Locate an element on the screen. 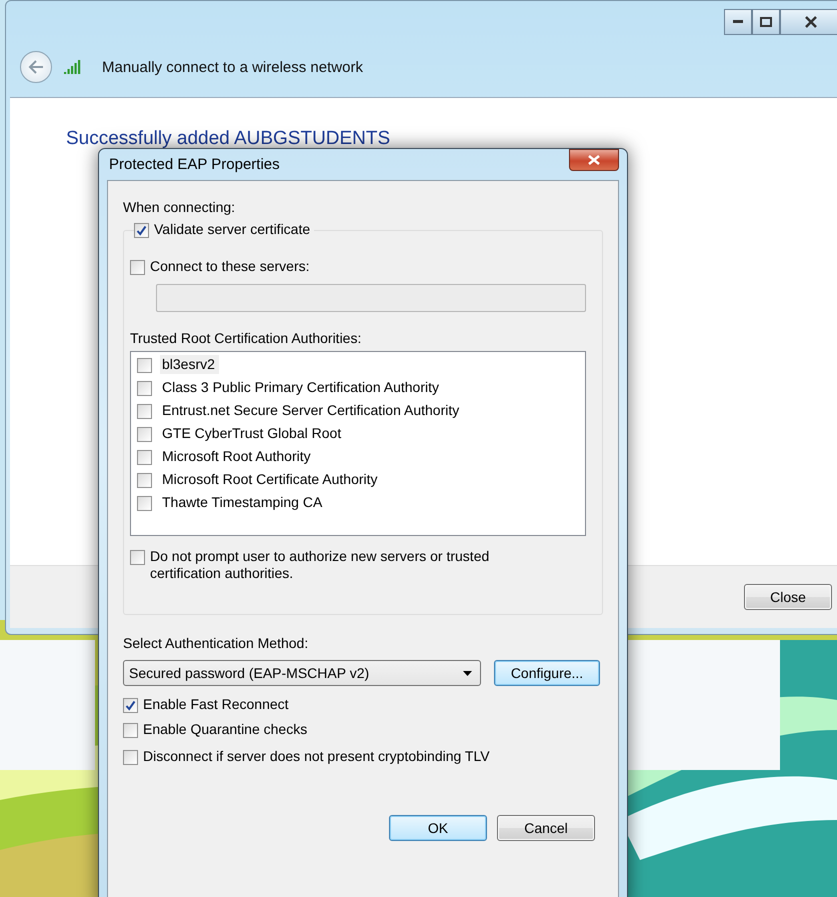 Image resolution: width=837 pixels, height=897 pixels. minimize-icon is located at coordinates (738, 22).